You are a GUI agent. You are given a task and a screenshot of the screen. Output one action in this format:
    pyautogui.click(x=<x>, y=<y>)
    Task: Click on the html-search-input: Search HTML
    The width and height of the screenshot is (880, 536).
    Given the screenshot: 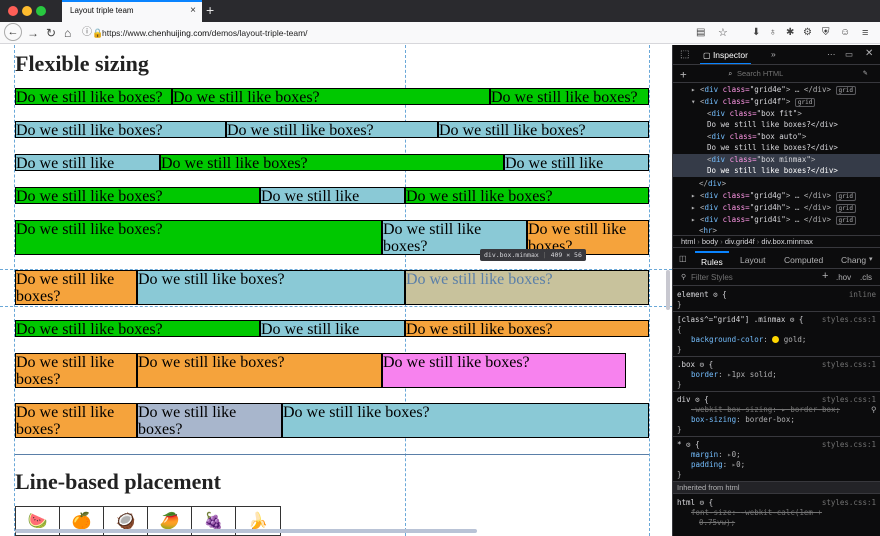 What is the action you would take?
    pyautogui.click(x=760, y=73)
    